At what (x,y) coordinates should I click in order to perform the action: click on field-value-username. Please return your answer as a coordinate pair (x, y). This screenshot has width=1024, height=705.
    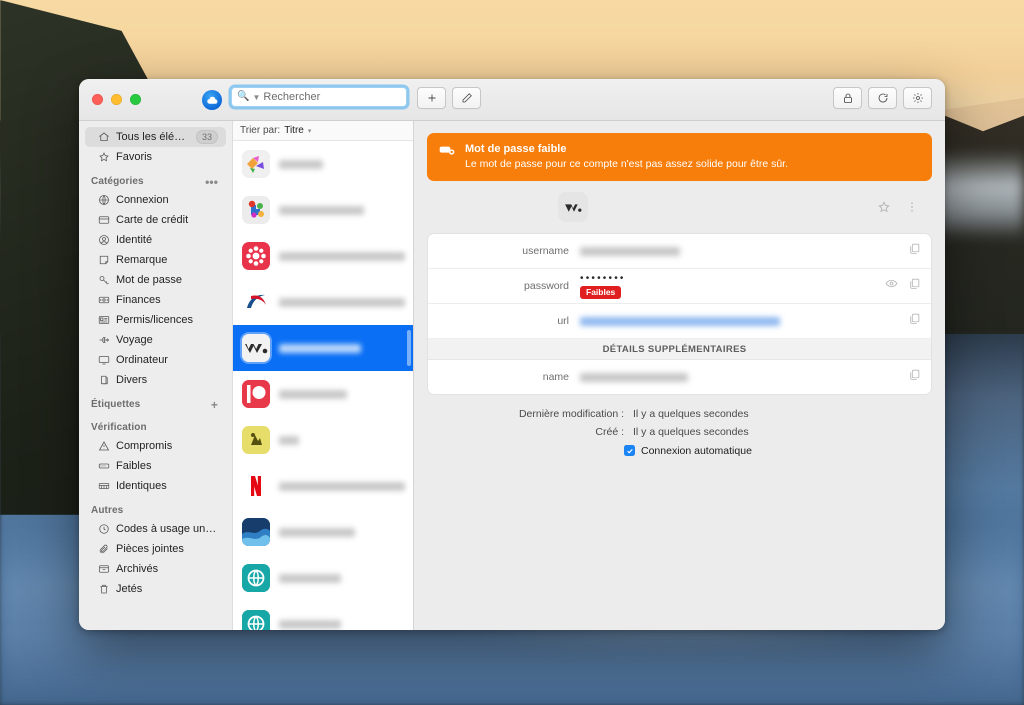
    Looking at the image, I should click on (744, 251).